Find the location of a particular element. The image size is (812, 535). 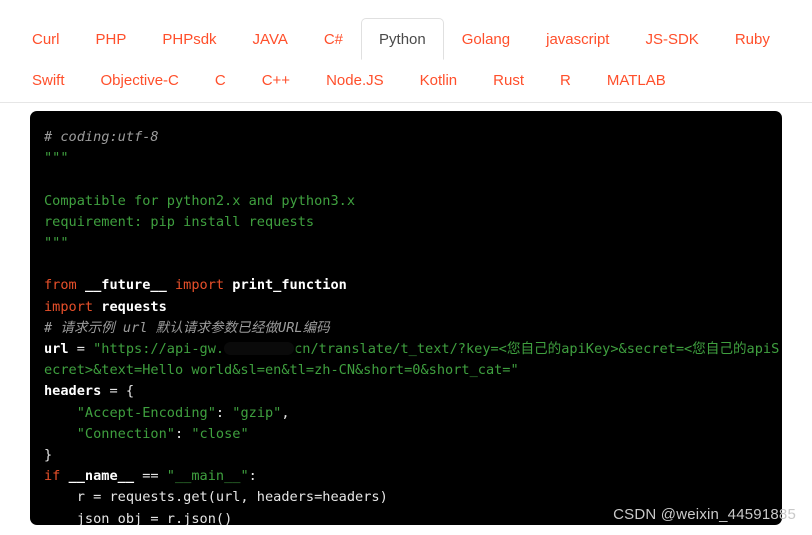

tab-rust: Rust is located at coordinates (508, 80).